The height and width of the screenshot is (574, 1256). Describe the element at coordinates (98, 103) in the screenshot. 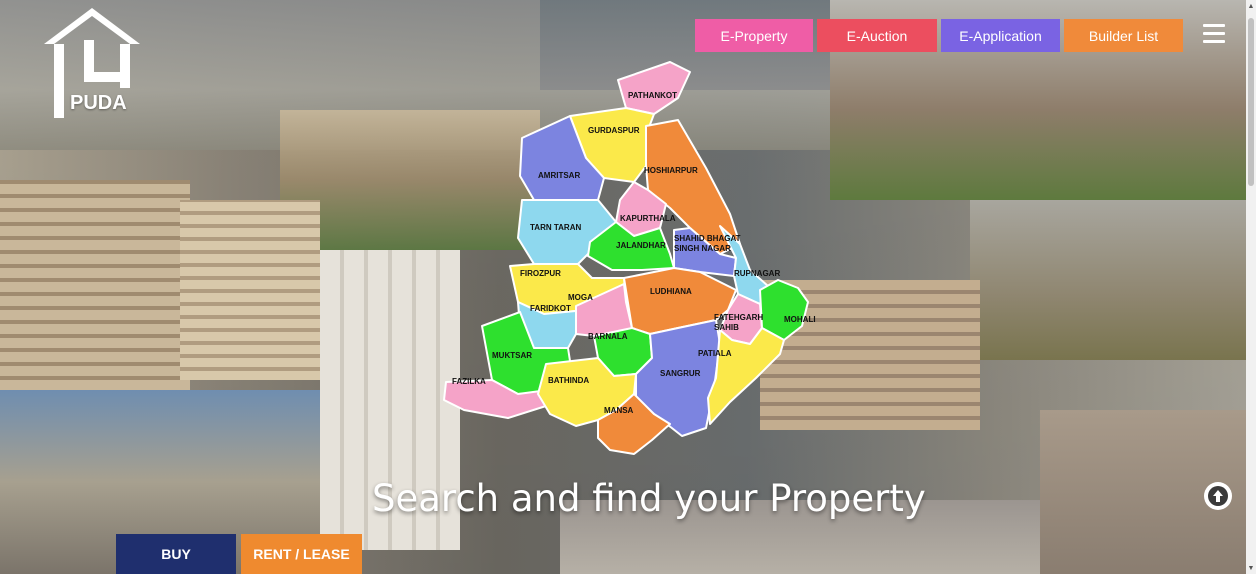

I see `brand-name: PUDA` at that location.